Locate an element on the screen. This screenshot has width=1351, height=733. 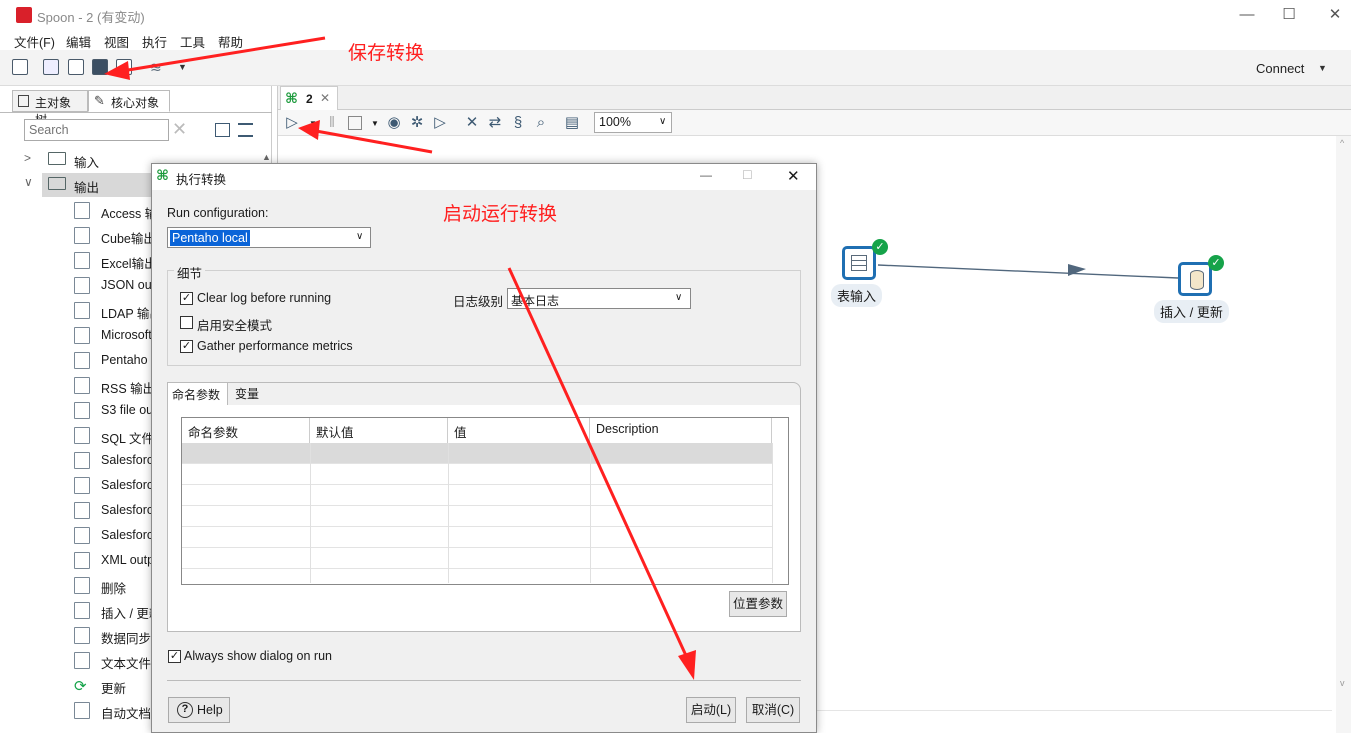
menu-view: 视图 is located at coordinates (116, 41).